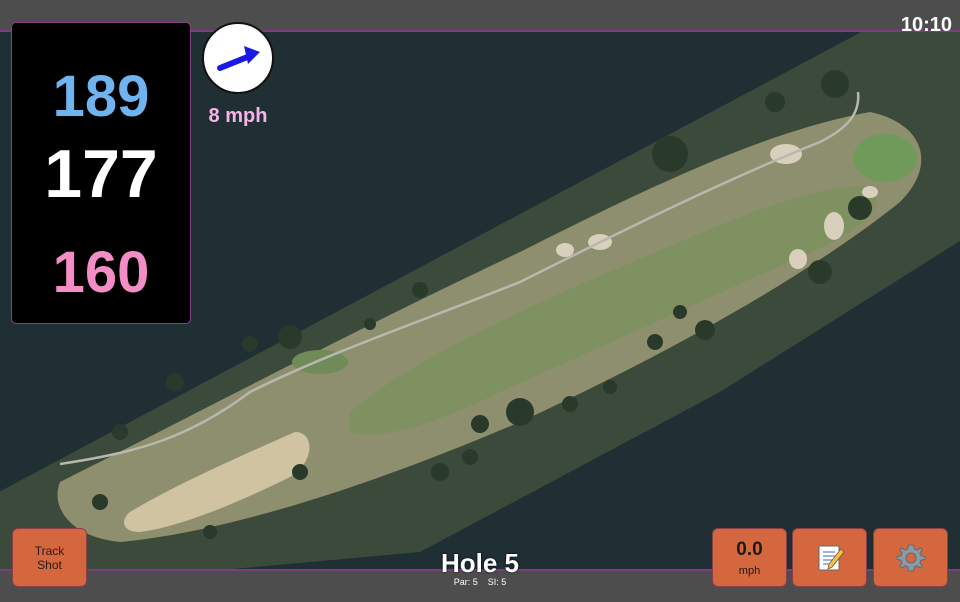 This screenshot has height=602, width=960. I want to click on wind-direction-arrow-icon, so click(238, 58).